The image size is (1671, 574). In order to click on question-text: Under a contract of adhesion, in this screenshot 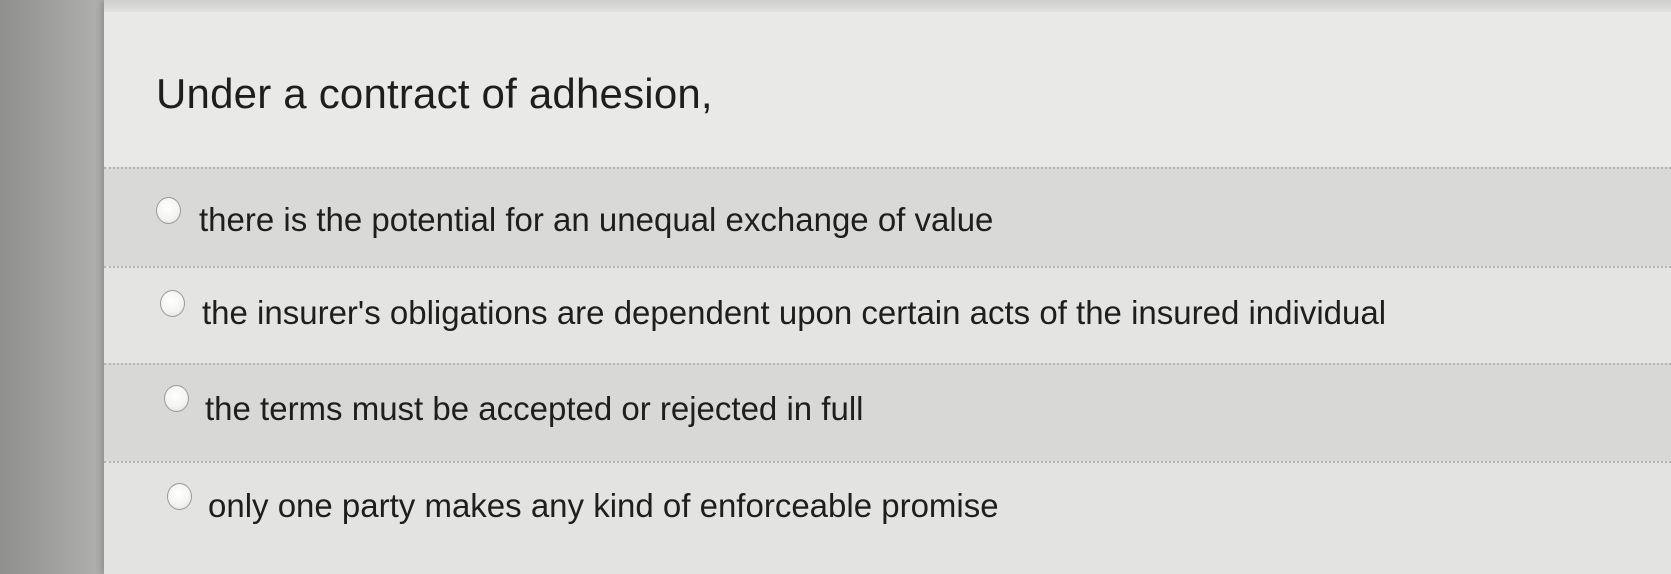, I will do `click(434, 93)`.